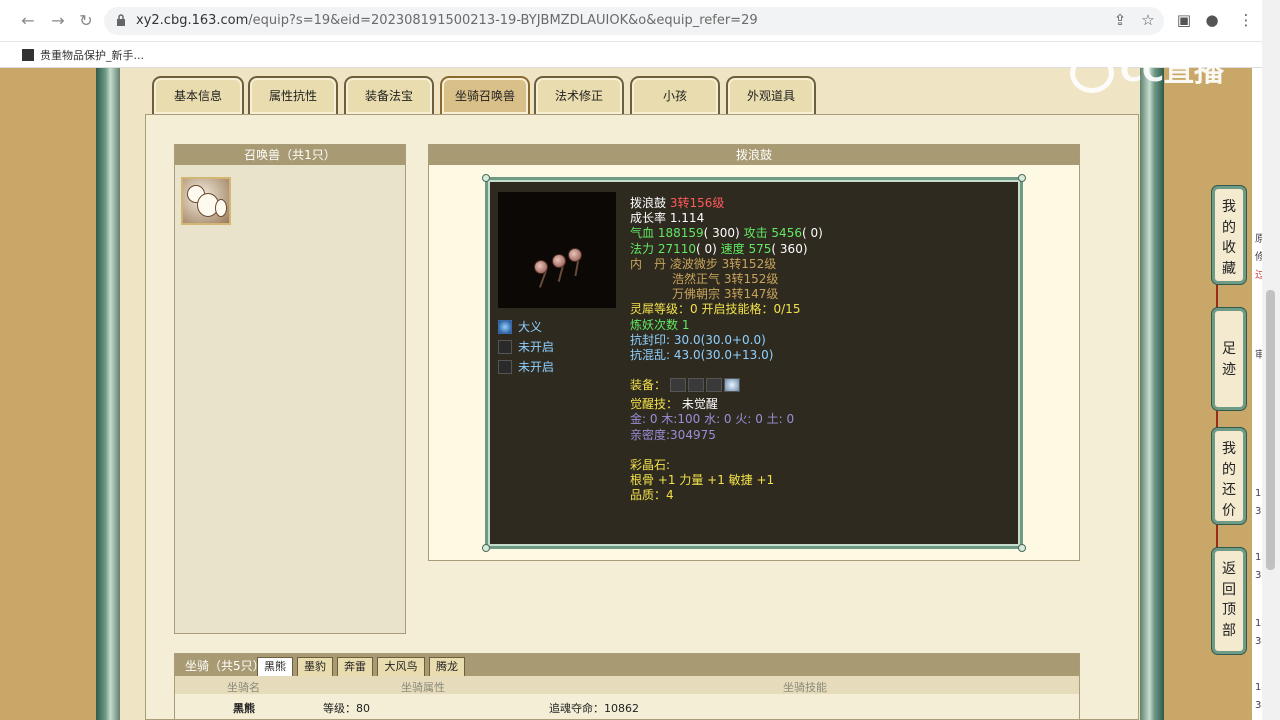 Image resolution: width=1280 pixels, height=720 pixels. What do you see at coordinates (447, 666) in the screenshot?
I see `mount-tab: 腾龙` at bounding box center [447, 666].